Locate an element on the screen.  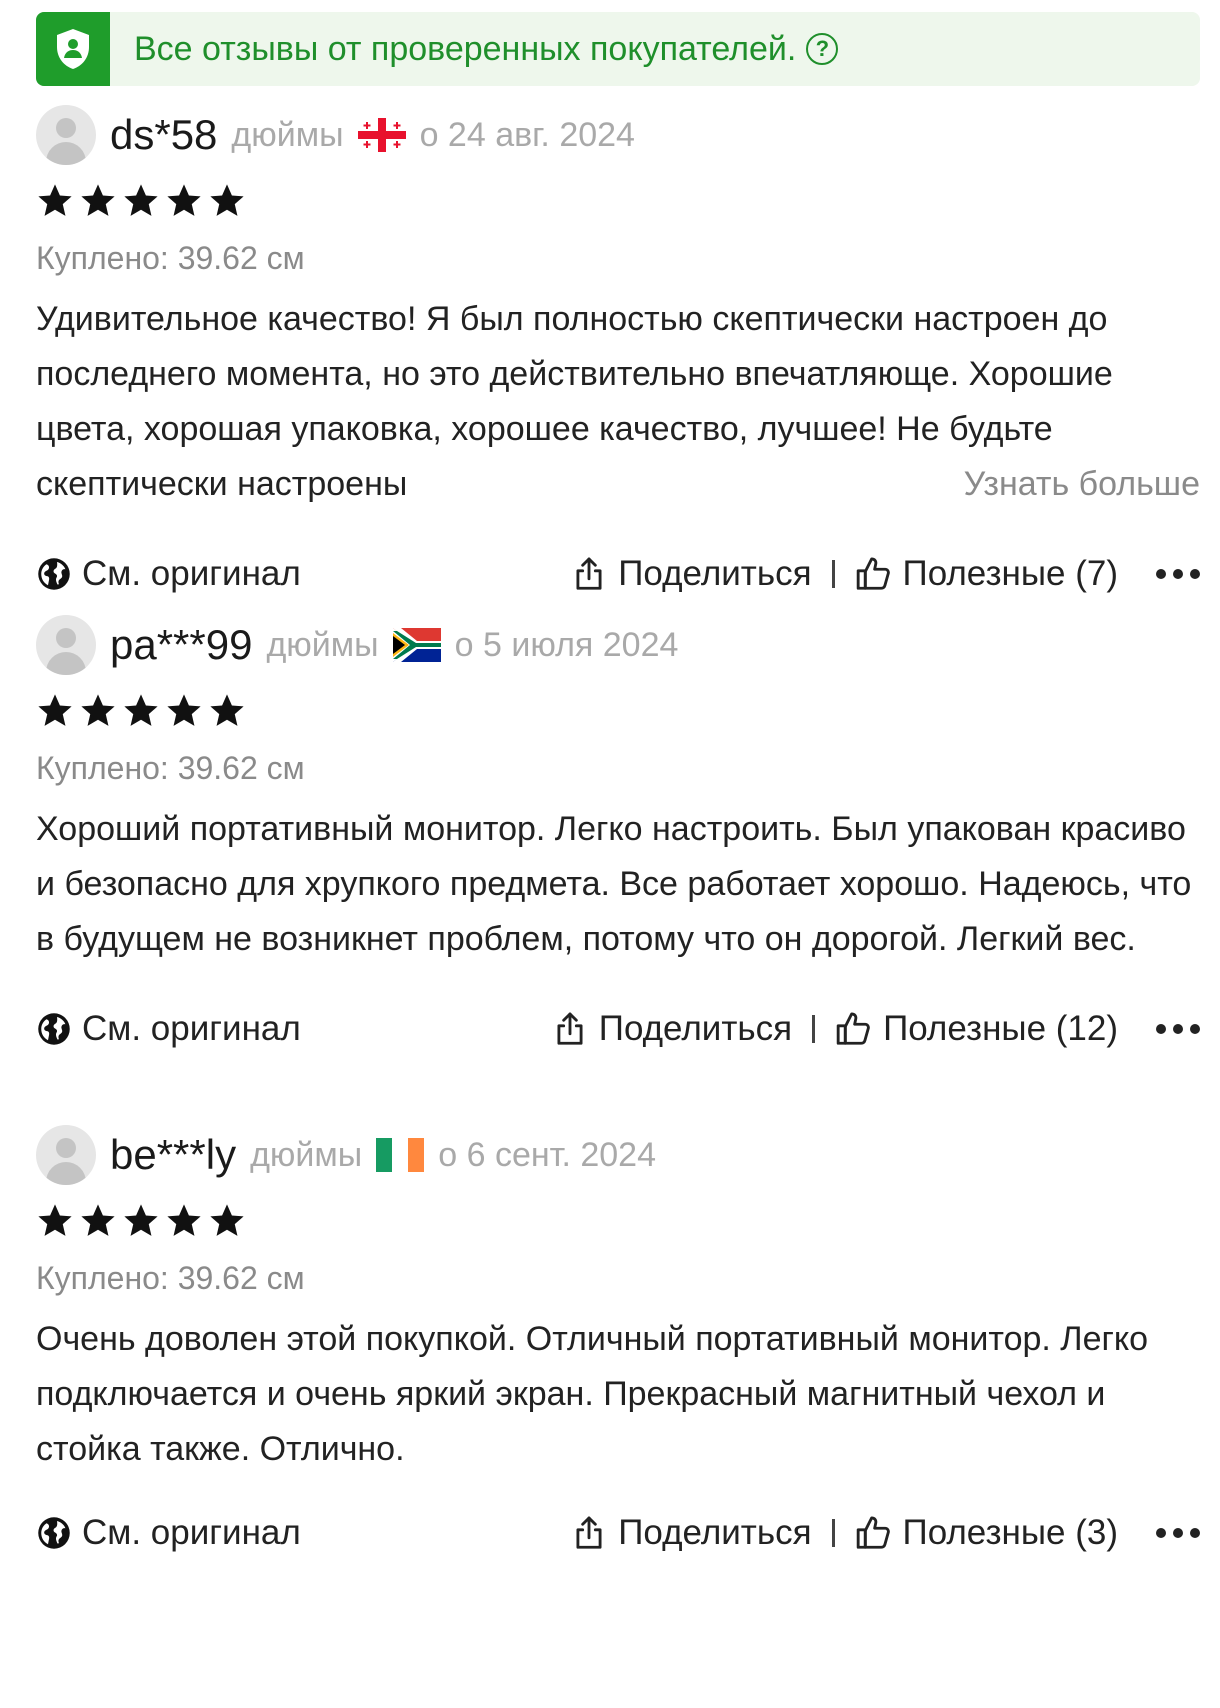
verified-banner: Все отзывы от проверенных покупателей. ? is located at coordinates (618, 49).